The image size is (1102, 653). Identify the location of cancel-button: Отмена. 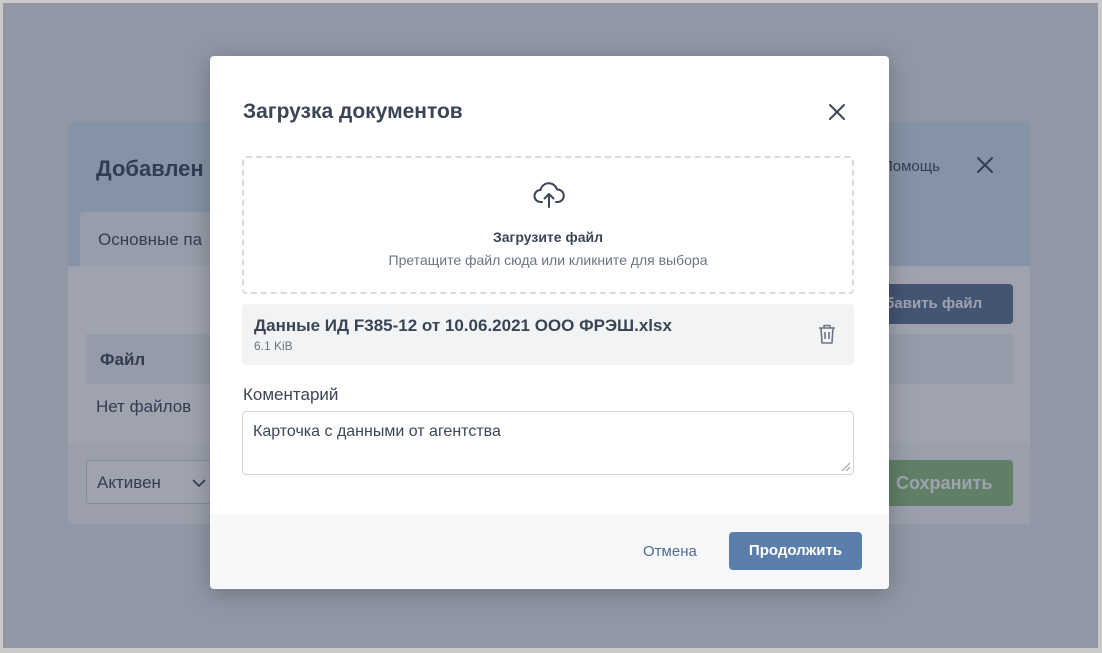
(670, 551).